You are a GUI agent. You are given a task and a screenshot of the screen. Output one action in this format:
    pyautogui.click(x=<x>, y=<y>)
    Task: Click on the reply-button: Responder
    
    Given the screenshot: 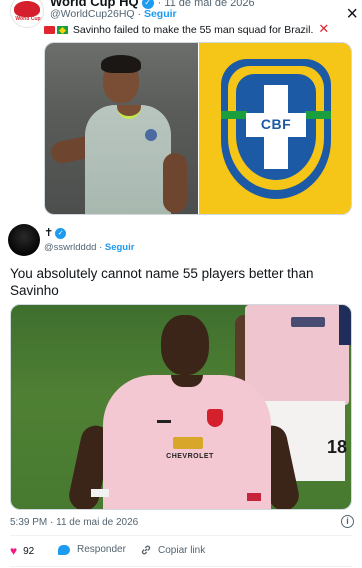 What is the action you would take?
    pyautogui.click(x=92, y=549)
    